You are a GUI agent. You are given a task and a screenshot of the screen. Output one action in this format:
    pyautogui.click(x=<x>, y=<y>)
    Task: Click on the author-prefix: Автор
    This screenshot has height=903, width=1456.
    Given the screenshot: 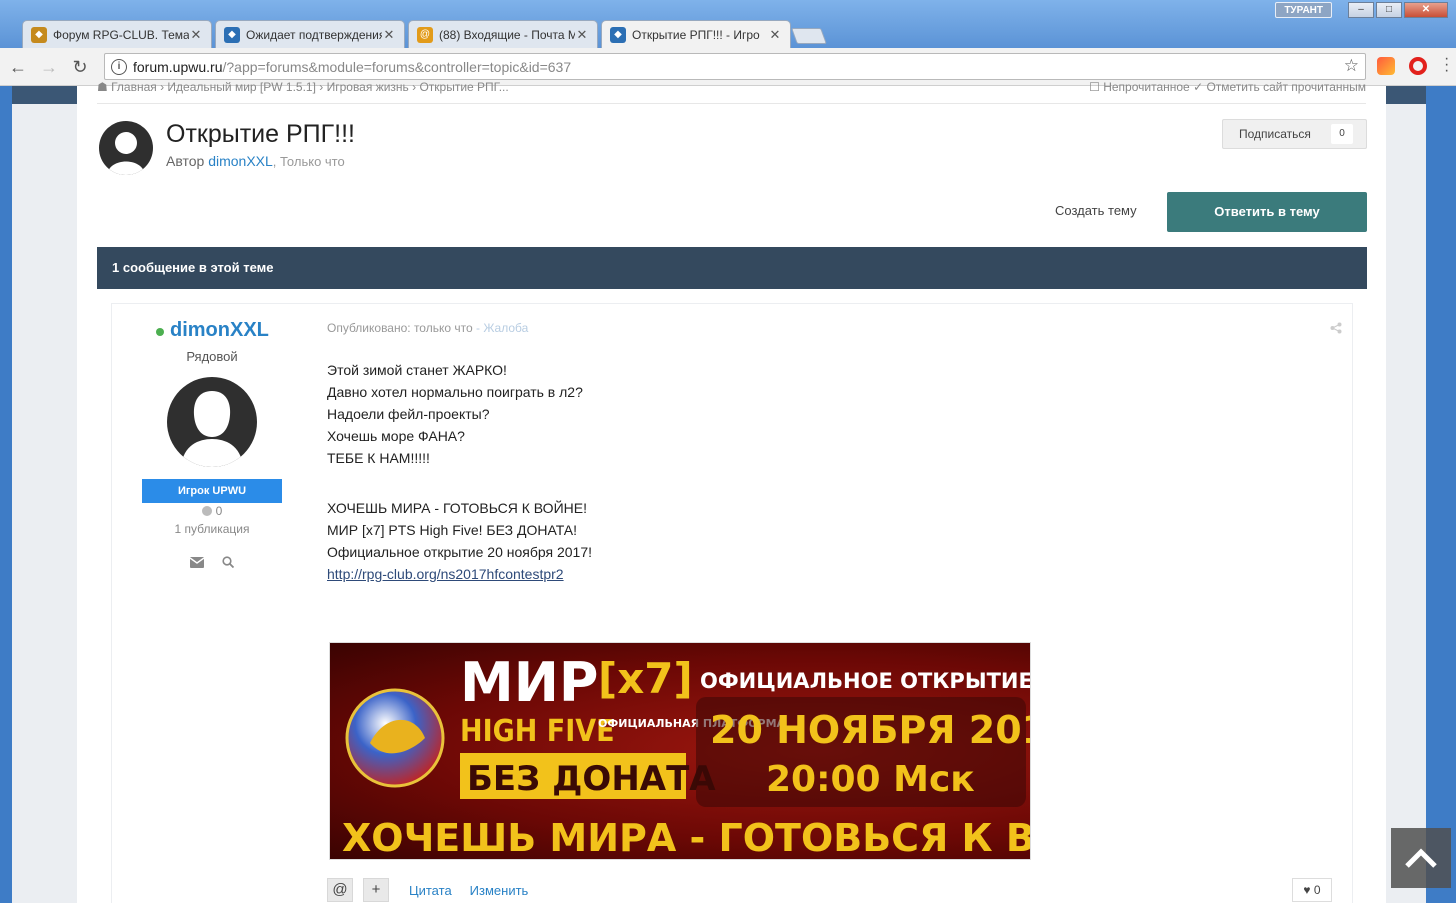 What is the action you would take?
    pyautogui.click(x=187, y=161)
    